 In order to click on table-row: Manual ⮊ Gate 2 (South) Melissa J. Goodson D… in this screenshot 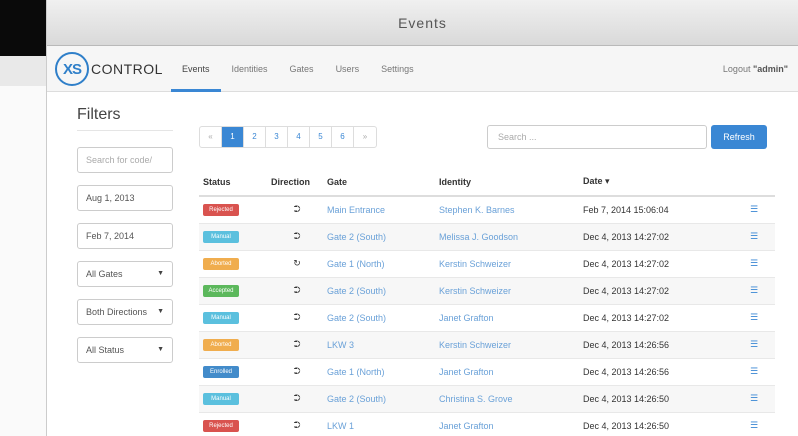, I will do `click(487, 237)`.